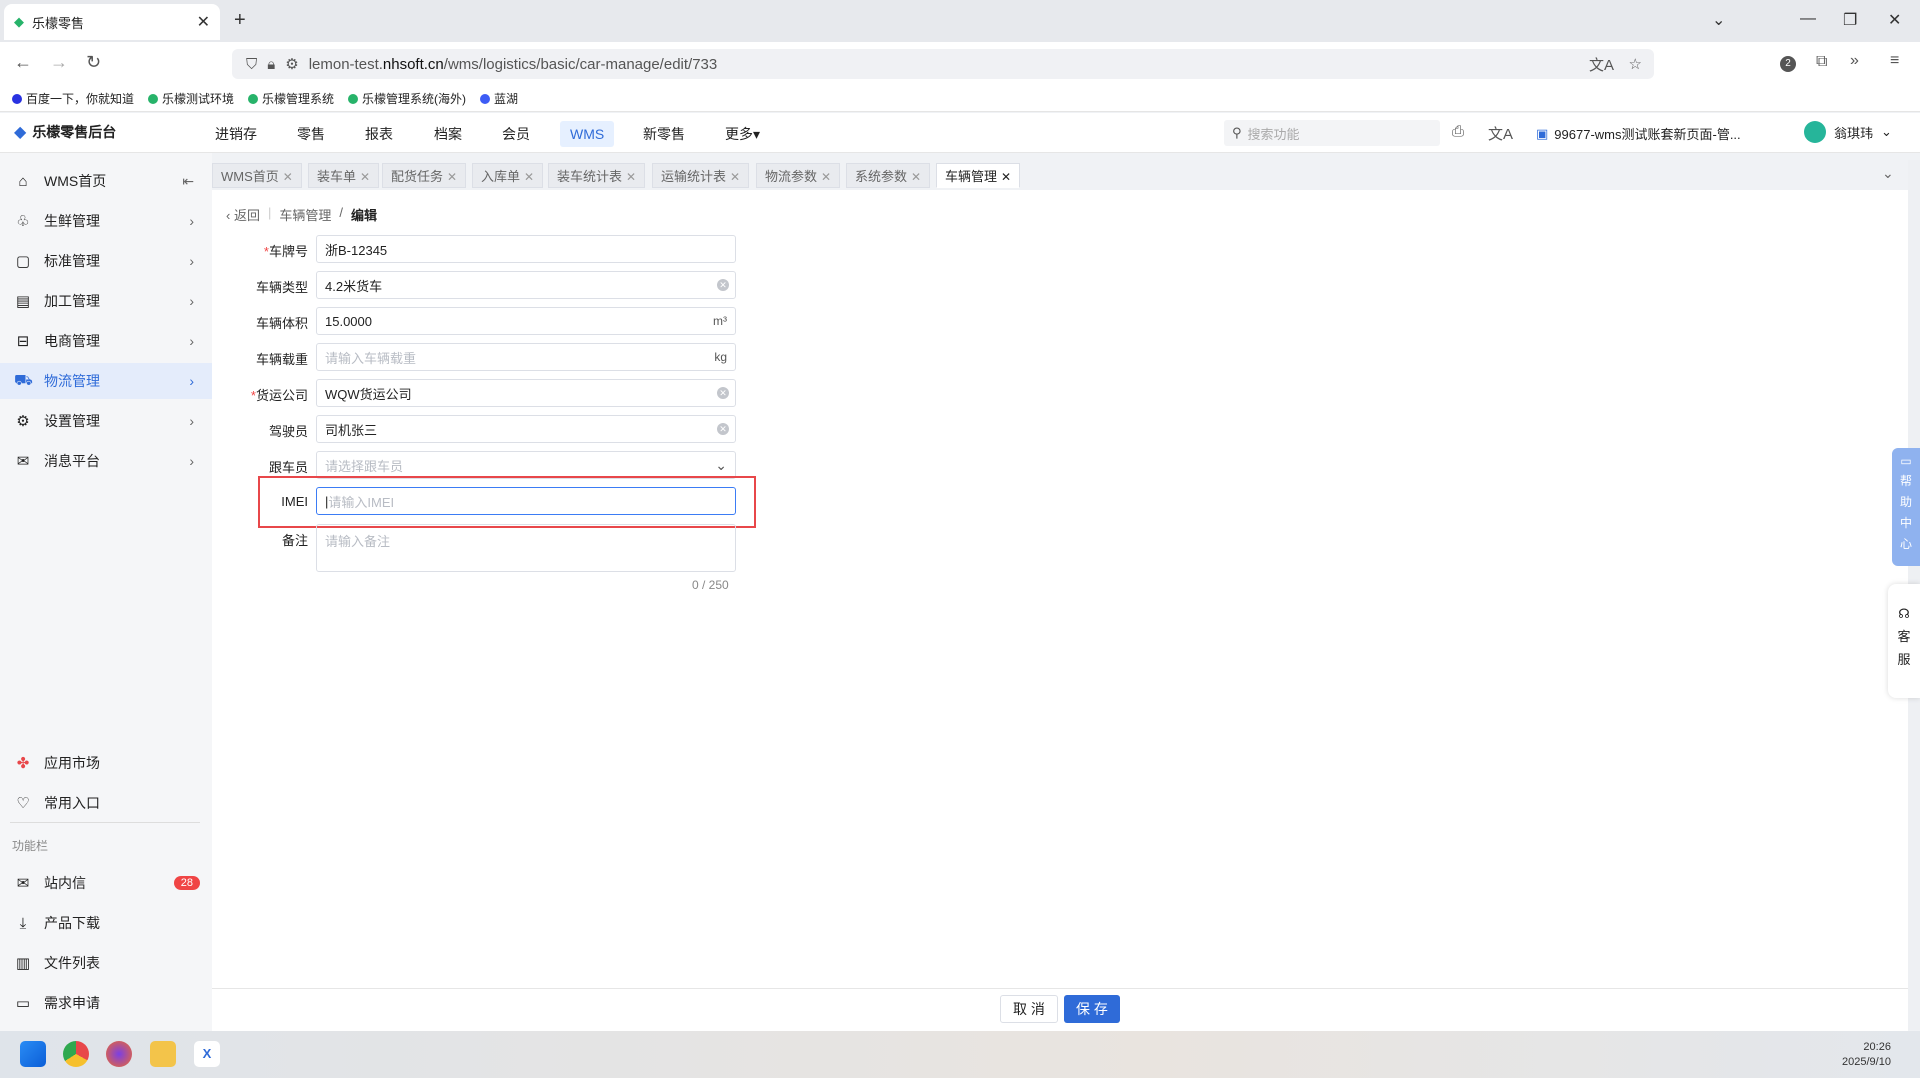 The width and height of the screenshot is (1920, 1078). What do you see at coordinates (1848, 132) in the screenshot?
I see `user-menu: 翁琪玮 ⌄` at bounding box center [1848, 132].